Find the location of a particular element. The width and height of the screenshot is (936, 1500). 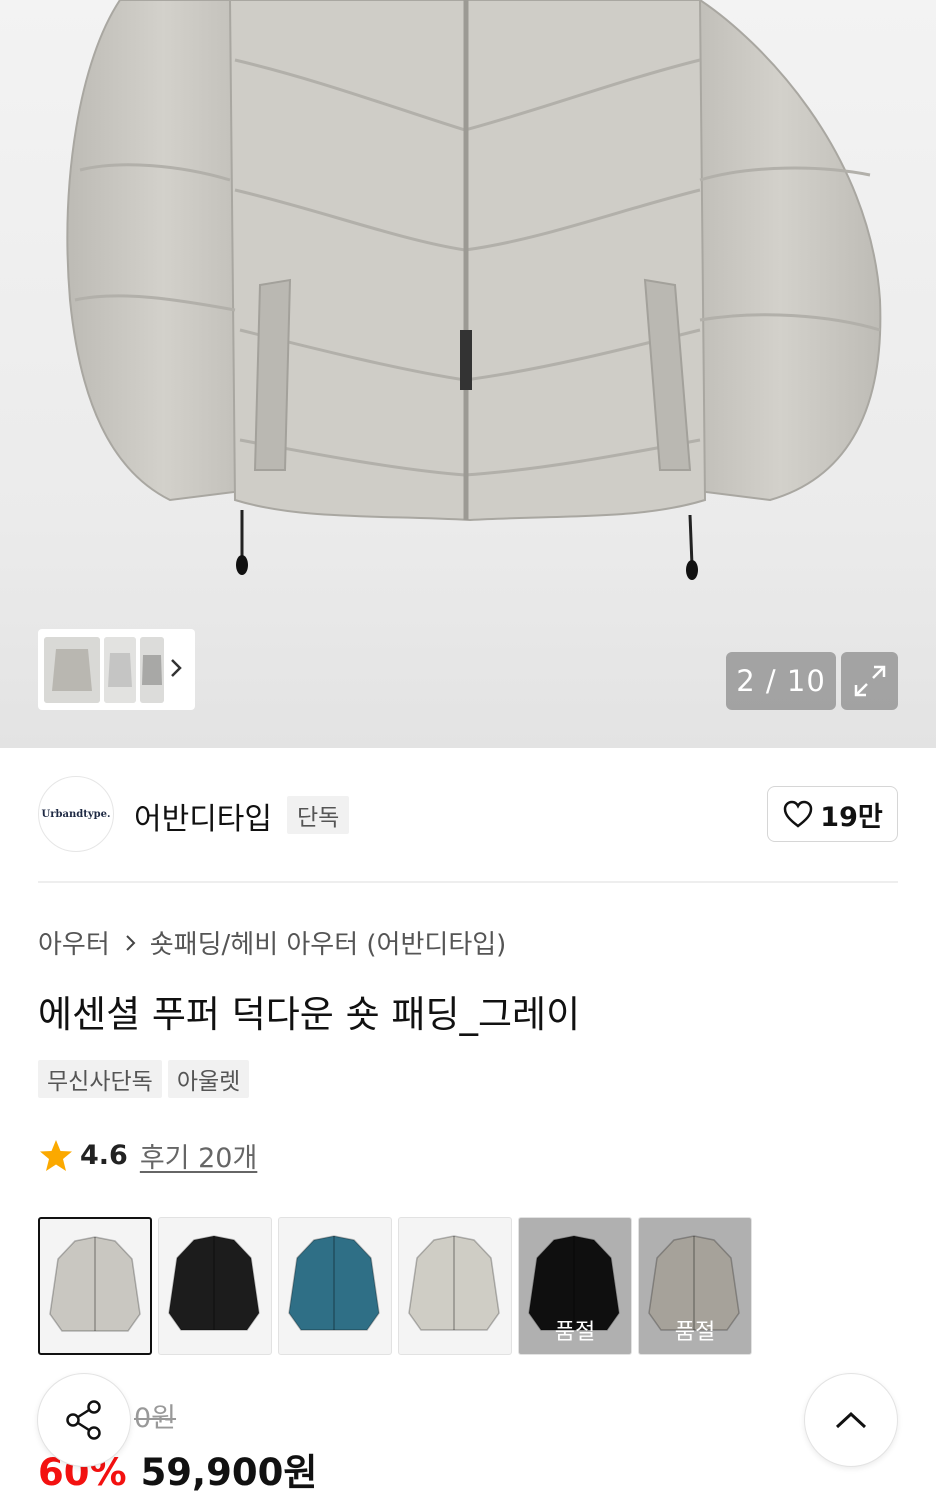

star-icon is located at coordinates (56, 1155).